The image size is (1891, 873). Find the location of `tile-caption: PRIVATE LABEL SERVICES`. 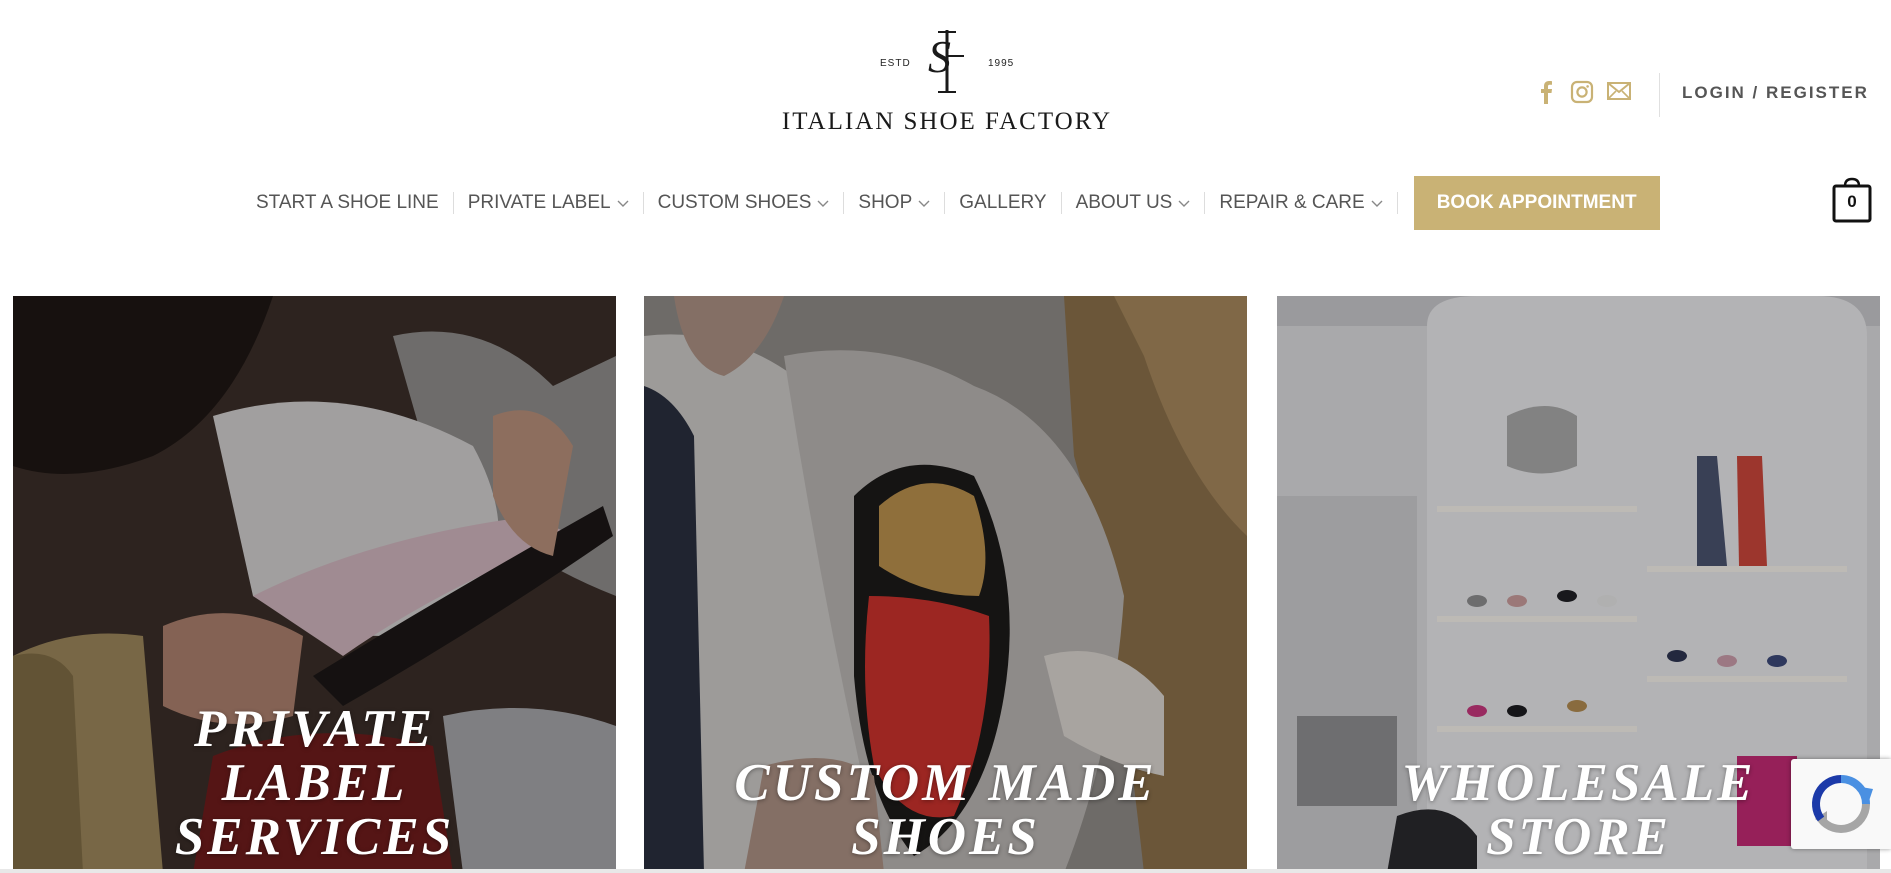

tile-caption: PRIVATE LABEL SERVICES is located at coordinates (314, 783).